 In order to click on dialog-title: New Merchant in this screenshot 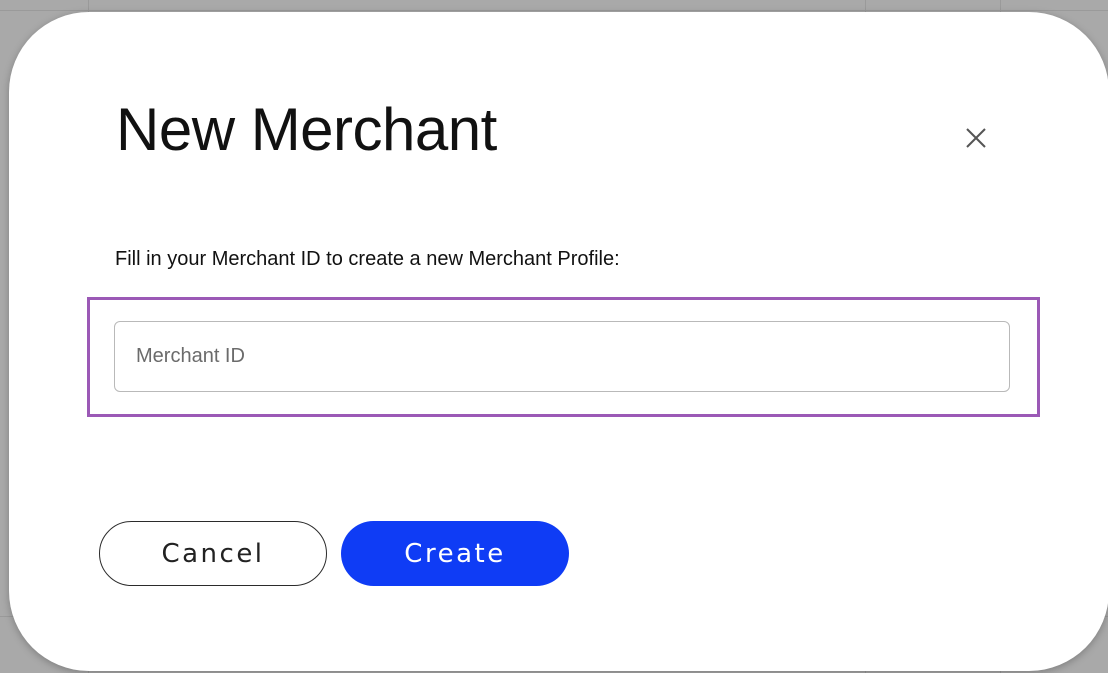, I will do `click(306, 129)`.